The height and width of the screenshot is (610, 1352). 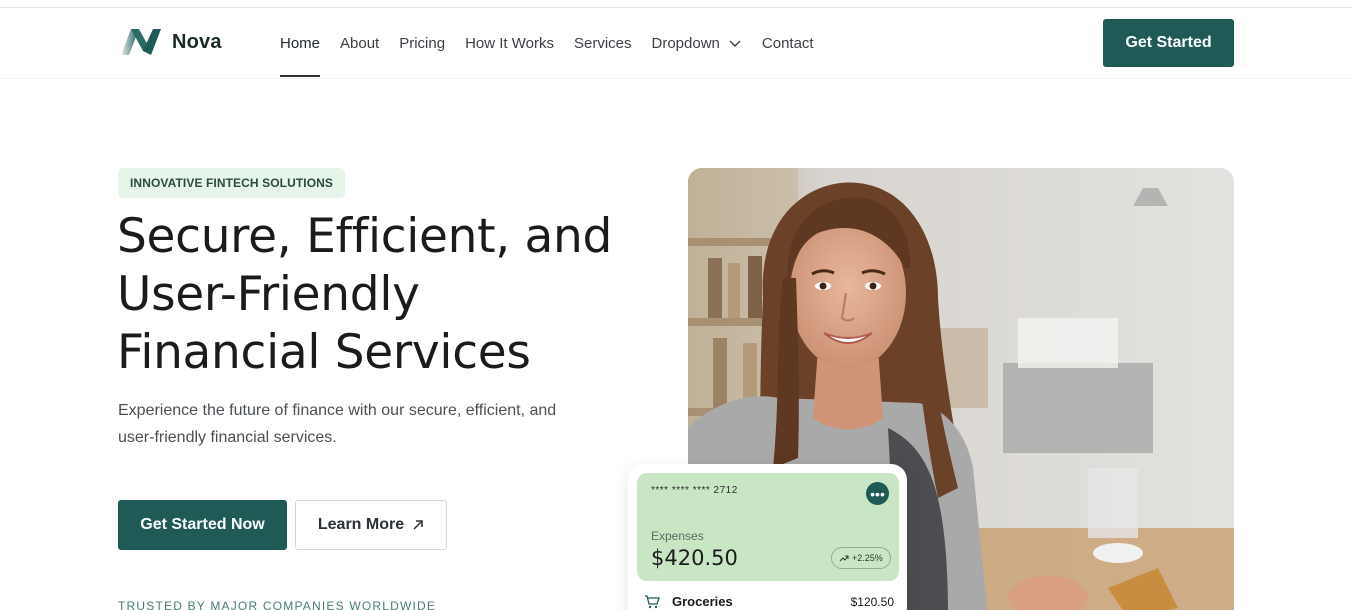 What do you see at coordinates (197, 41) in the screenshot?
I see `brand-name: Nova` at bounding box center [197, 41].